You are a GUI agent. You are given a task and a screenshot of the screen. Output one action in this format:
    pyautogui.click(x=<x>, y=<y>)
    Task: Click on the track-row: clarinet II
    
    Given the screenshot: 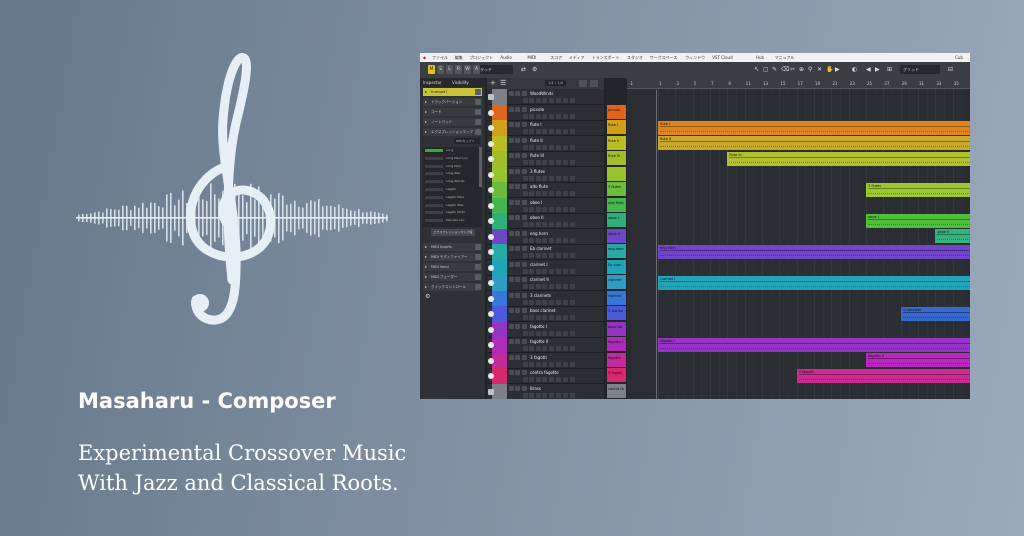 What is the action you would take?
    pyautogui.click(x=545, y=283)
    